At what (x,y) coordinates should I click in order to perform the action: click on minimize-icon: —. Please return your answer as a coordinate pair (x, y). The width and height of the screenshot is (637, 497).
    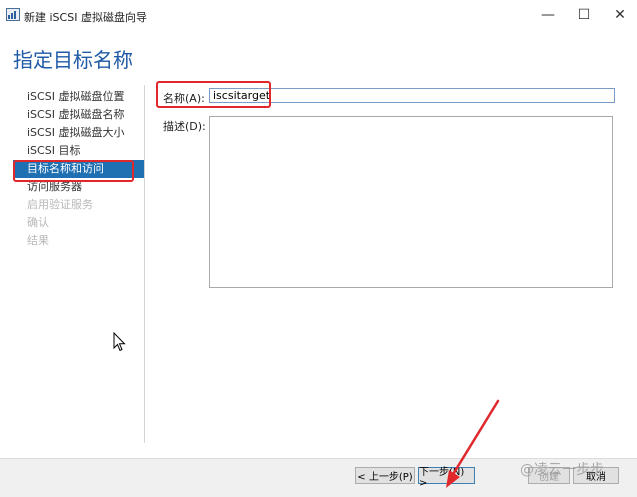
    Looking at the image, I should click on (548, 15).